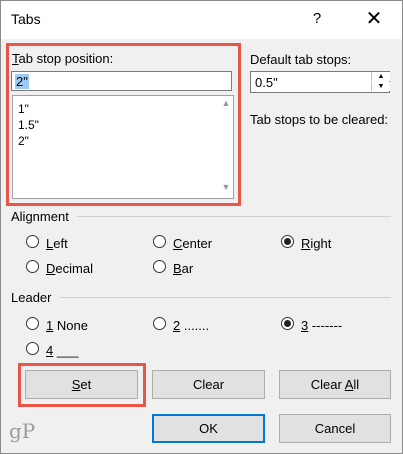 This screenshot has width=403, height=454. What do you see at coordinates (201, 20) in the screenshot?
I see `title-bar: Tabs ? ✕` at bounding box center [201, 20].